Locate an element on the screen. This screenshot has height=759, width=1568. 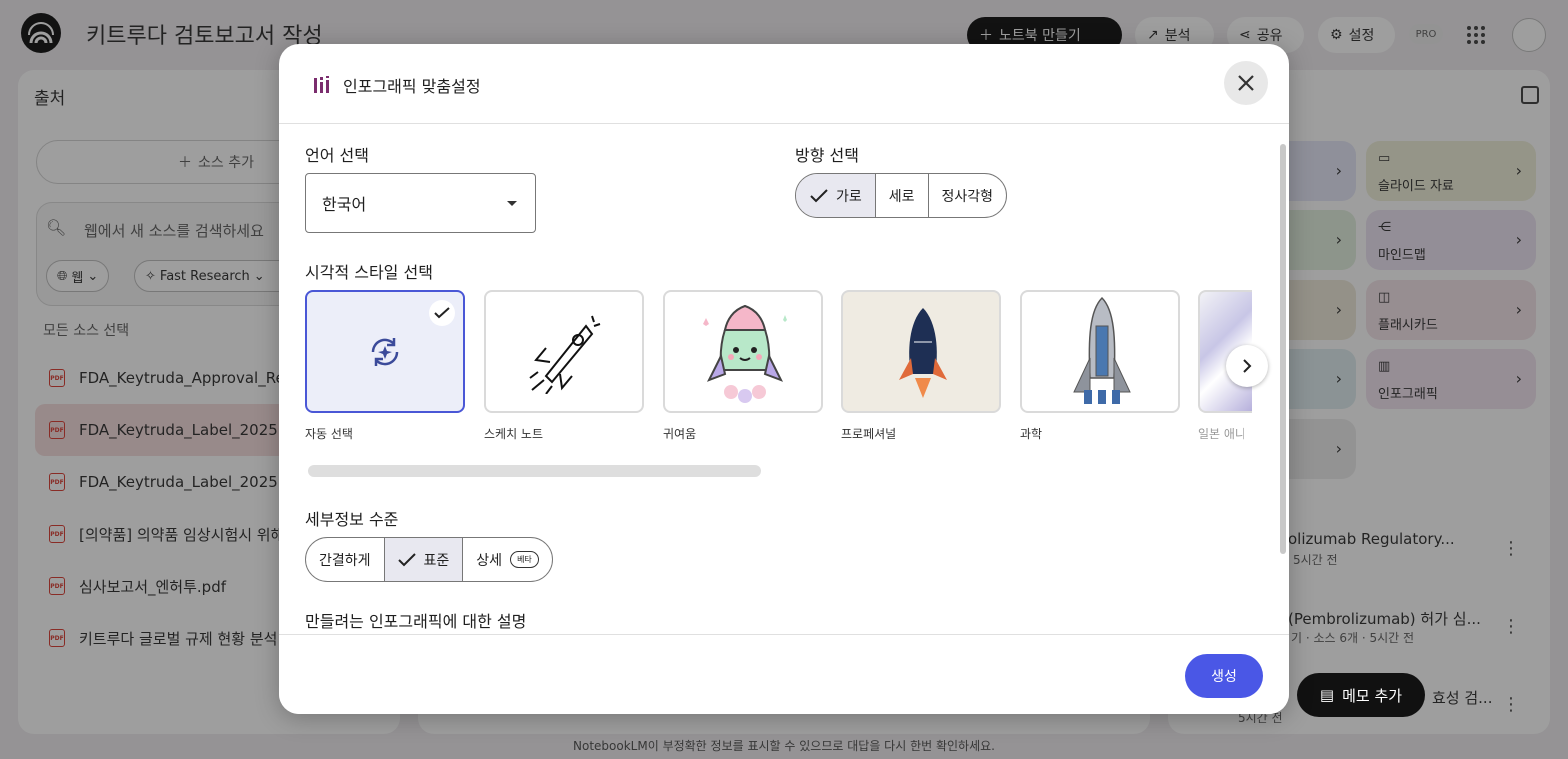
detail-concise: 간결하게 is located at coordinates (345, 559).